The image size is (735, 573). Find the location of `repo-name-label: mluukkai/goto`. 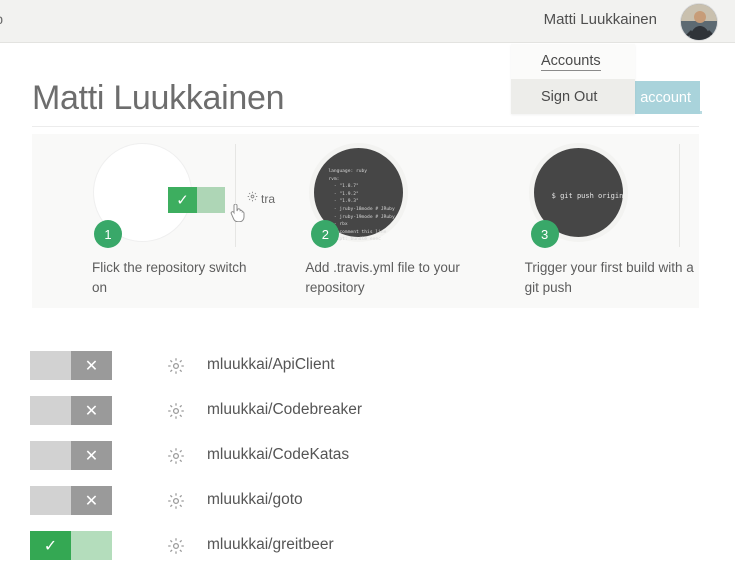

repo-name-label: mluukkai/goto is located at coordinates (255, 500).